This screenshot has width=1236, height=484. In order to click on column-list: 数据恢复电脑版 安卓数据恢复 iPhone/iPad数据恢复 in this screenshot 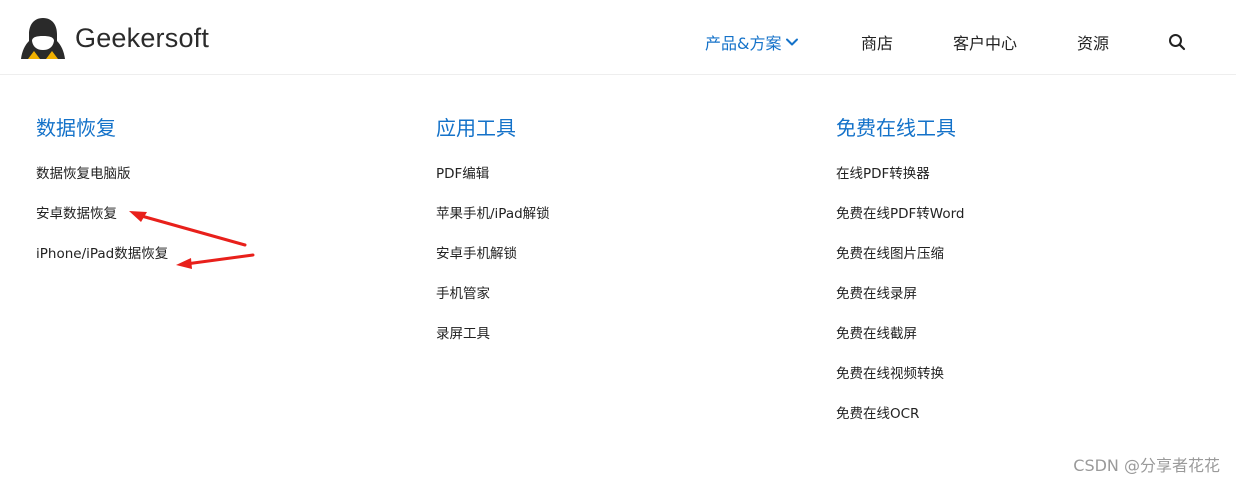, I will do `click(216, 224)`.